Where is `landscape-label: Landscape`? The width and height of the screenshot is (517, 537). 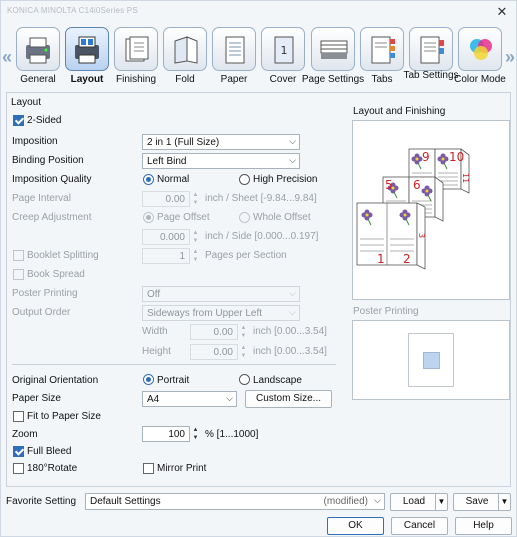
landscape-label: Landscape is located at coordinates (277, 380).